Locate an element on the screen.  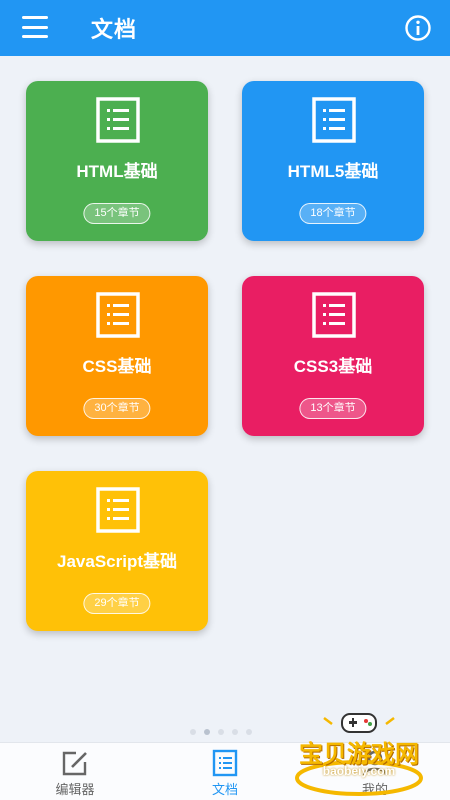
top-app-bar: 文档 is located at coordinates (225, 28).